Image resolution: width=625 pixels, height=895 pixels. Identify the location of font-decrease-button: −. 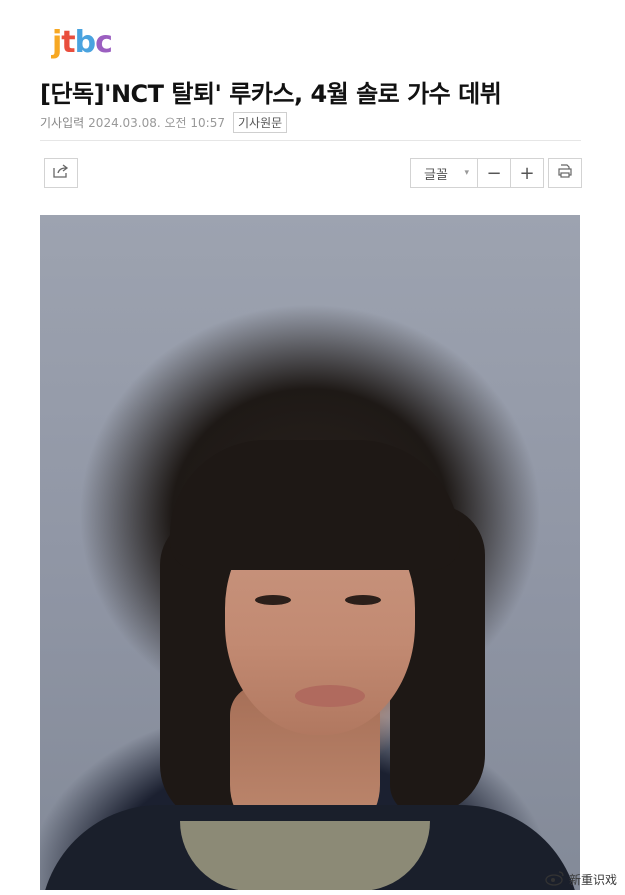
(494, 173).